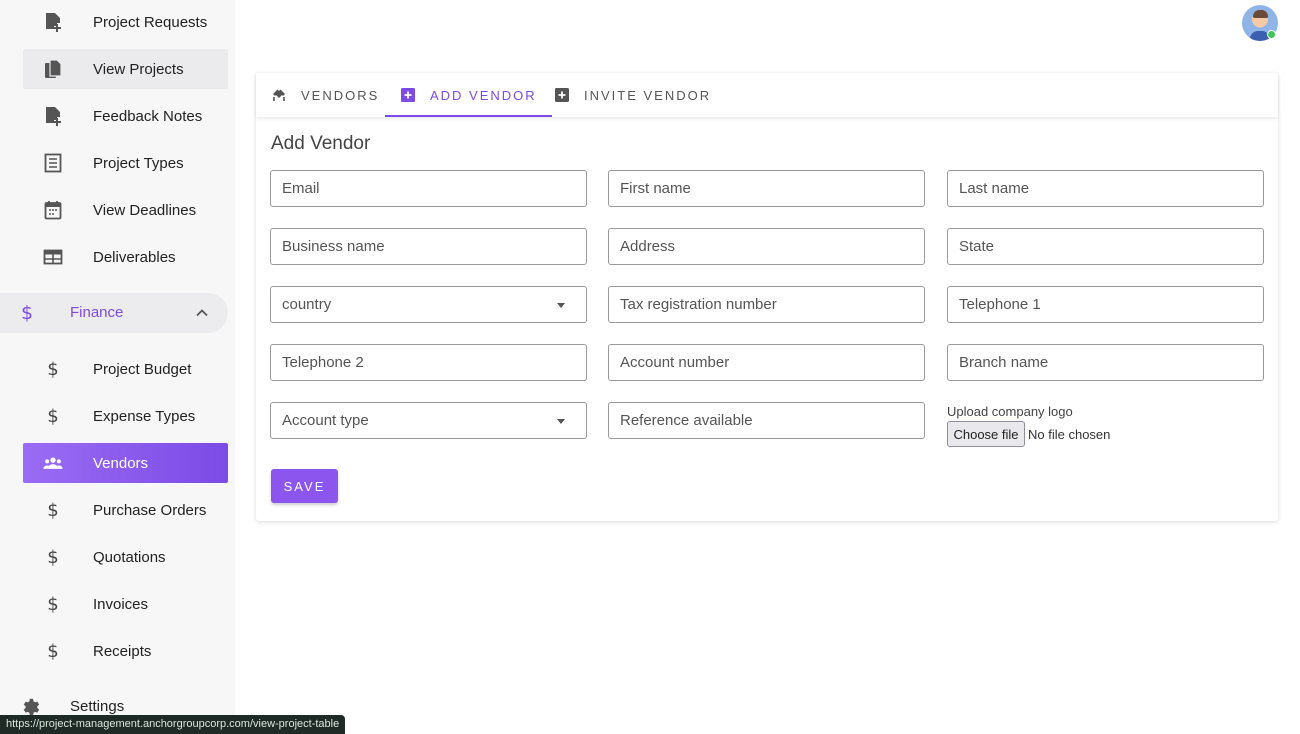 This screenshot has height=734, width=1300. Describe the element at coordinates (142, 369) in the screenshot. I see `sidebar-item-label: Project Budget` at that location.